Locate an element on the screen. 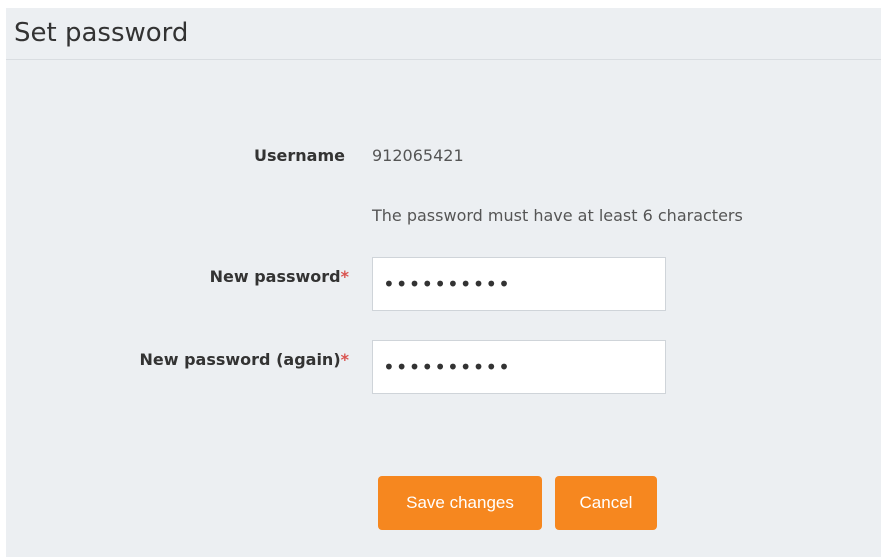 Image resolution: width=881 pixels, height=557 pixels. page-title: Set password is located at coordinates (101, 33).